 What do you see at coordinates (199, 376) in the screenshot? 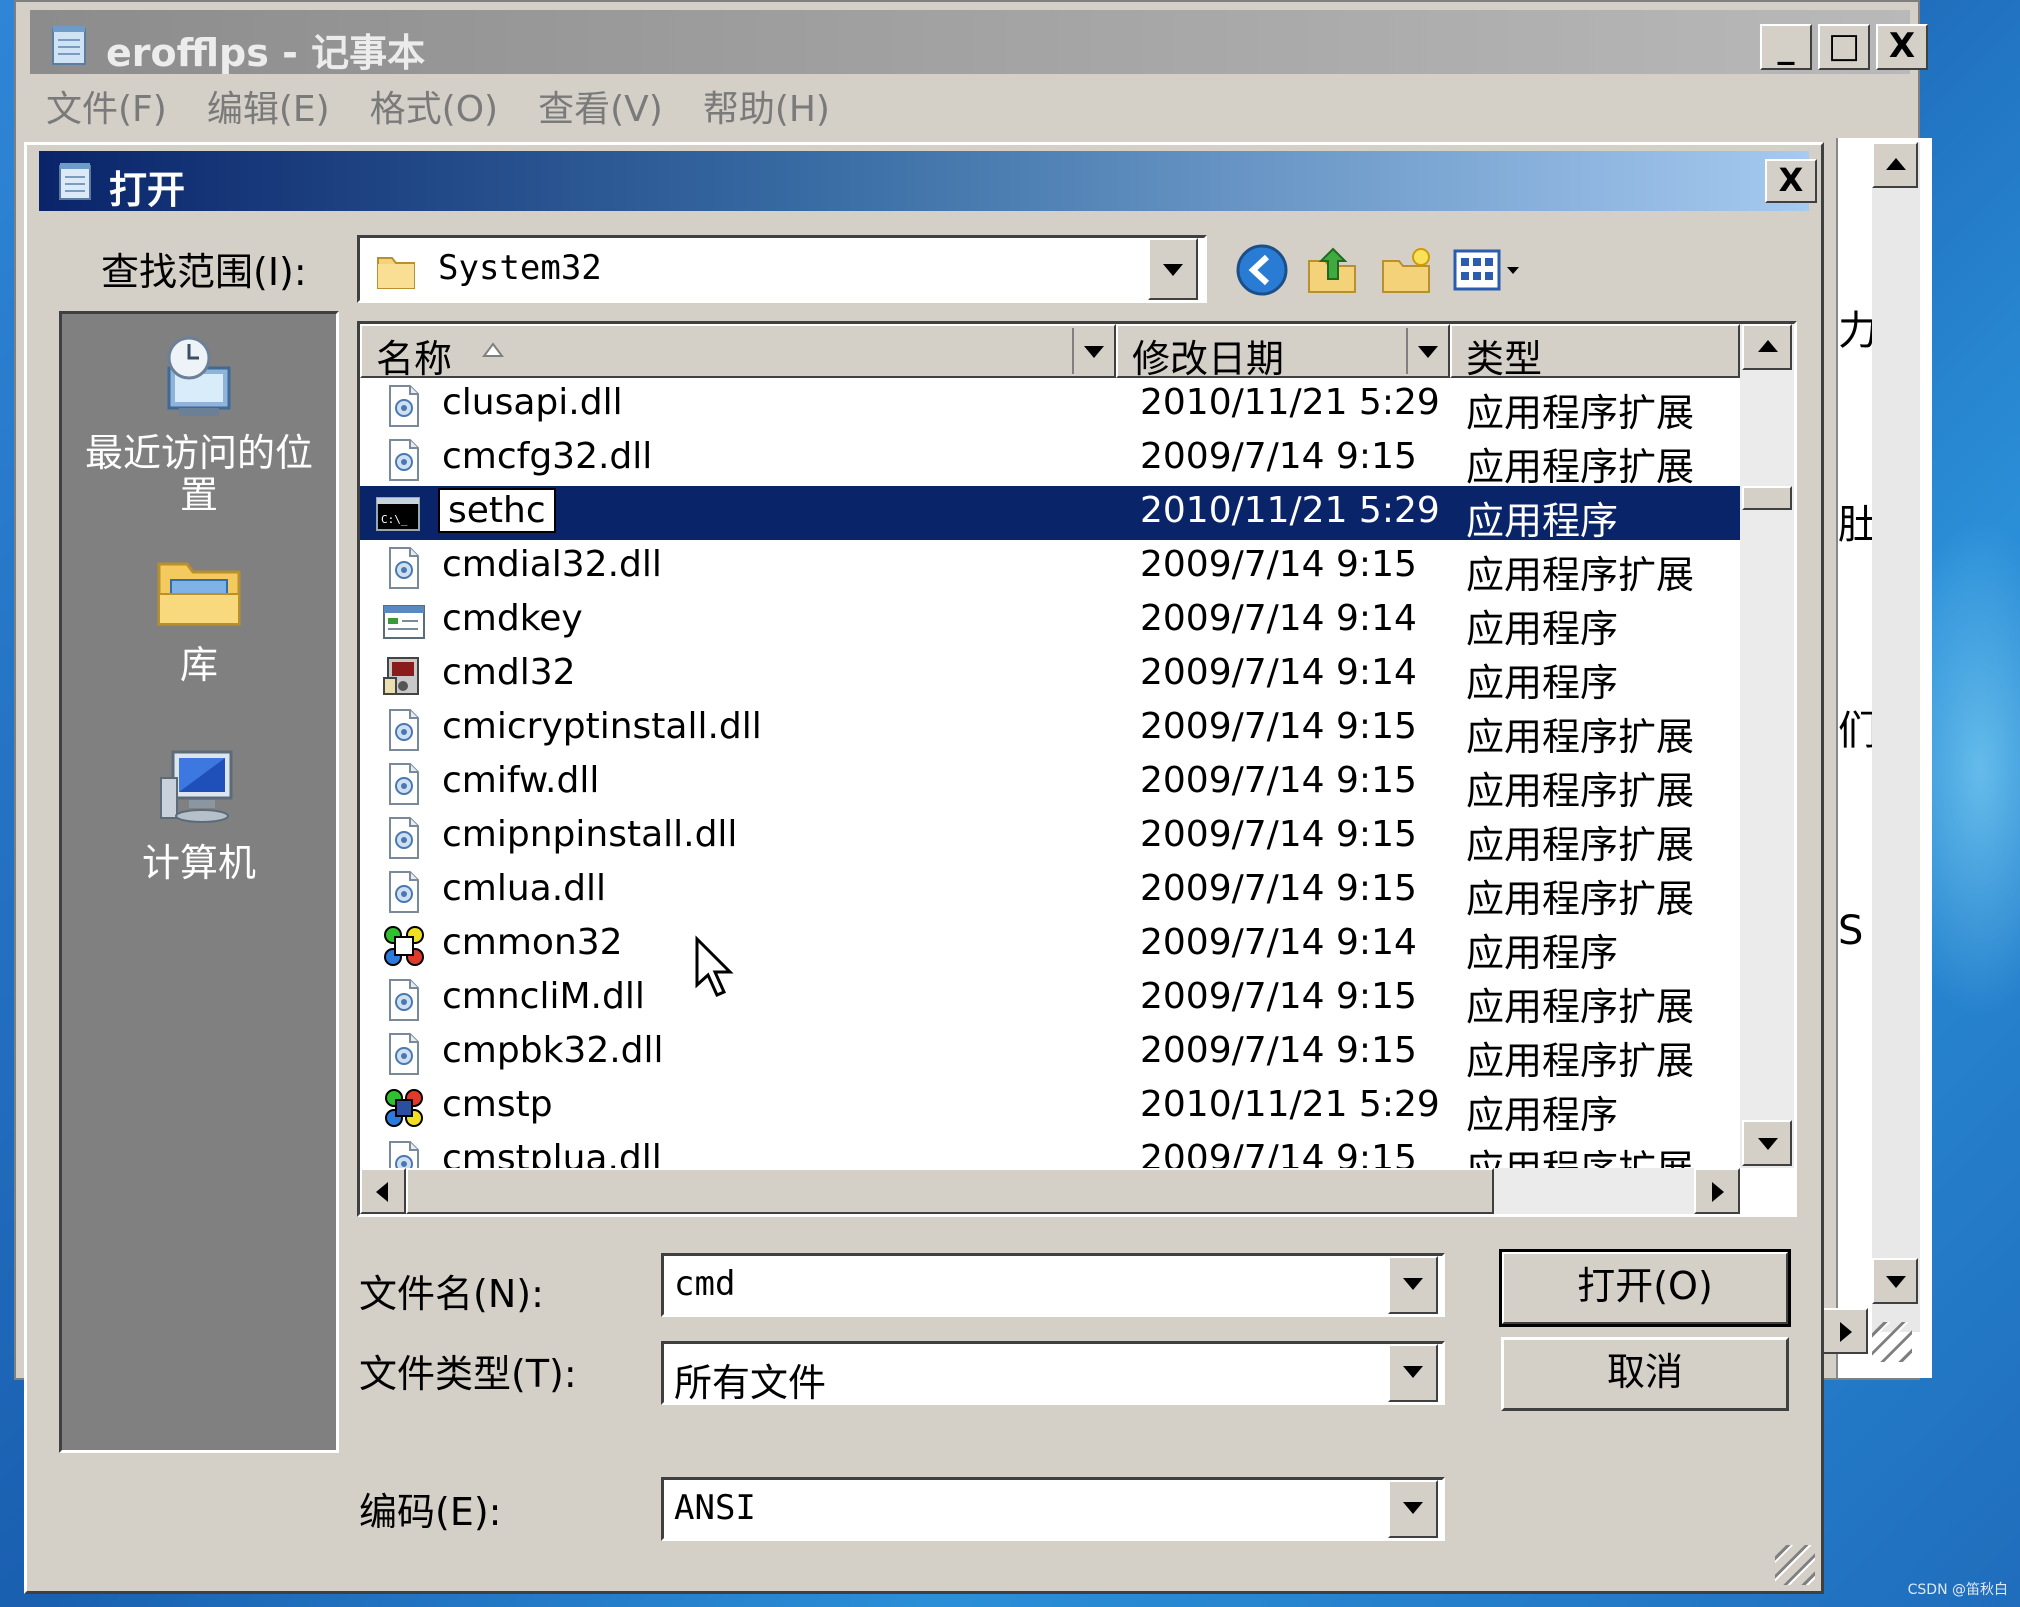
I see `recent-places-icon` at bounding box center [199, 376].